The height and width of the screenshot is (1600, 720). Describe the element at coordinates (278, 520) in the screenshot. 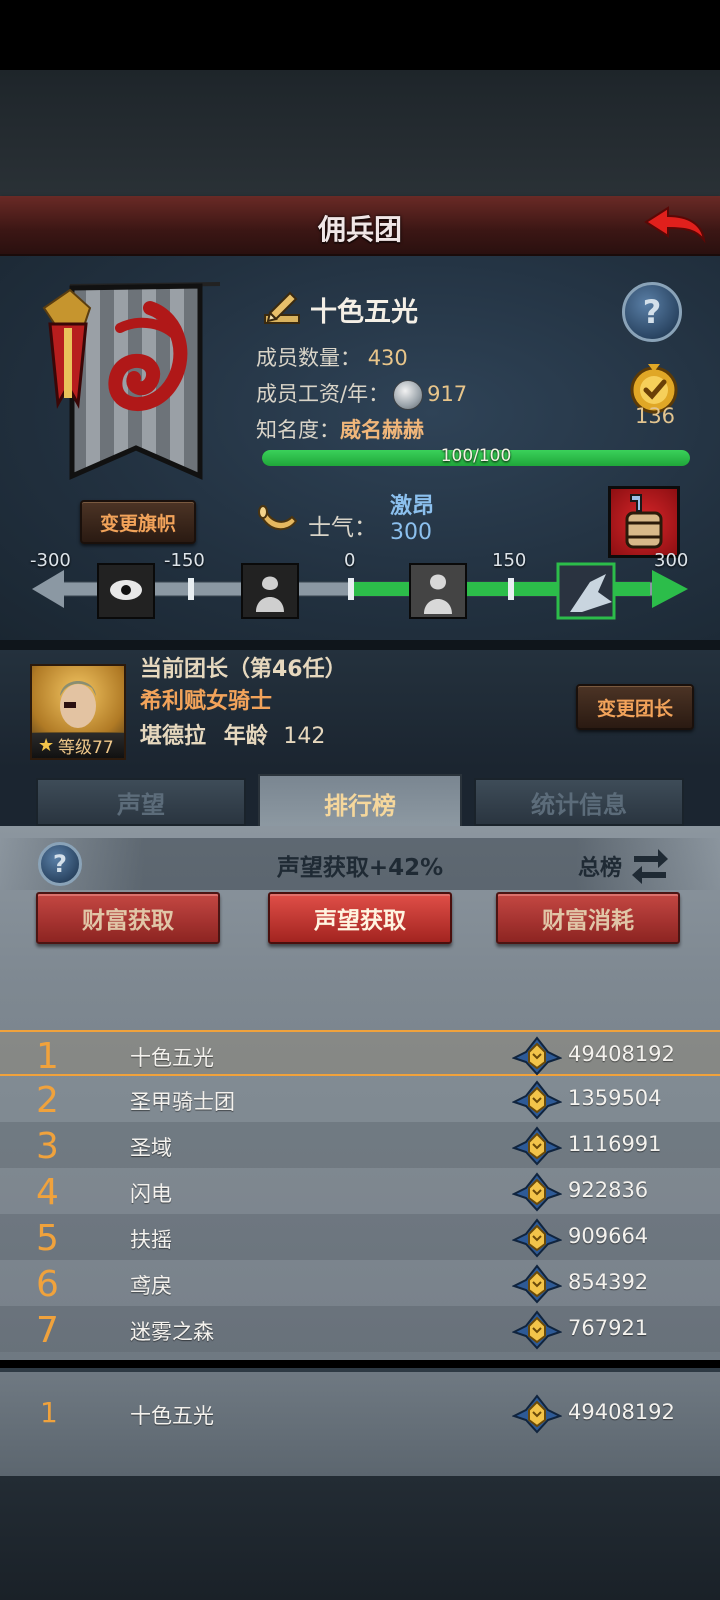

I see `horn-icon` at that location.